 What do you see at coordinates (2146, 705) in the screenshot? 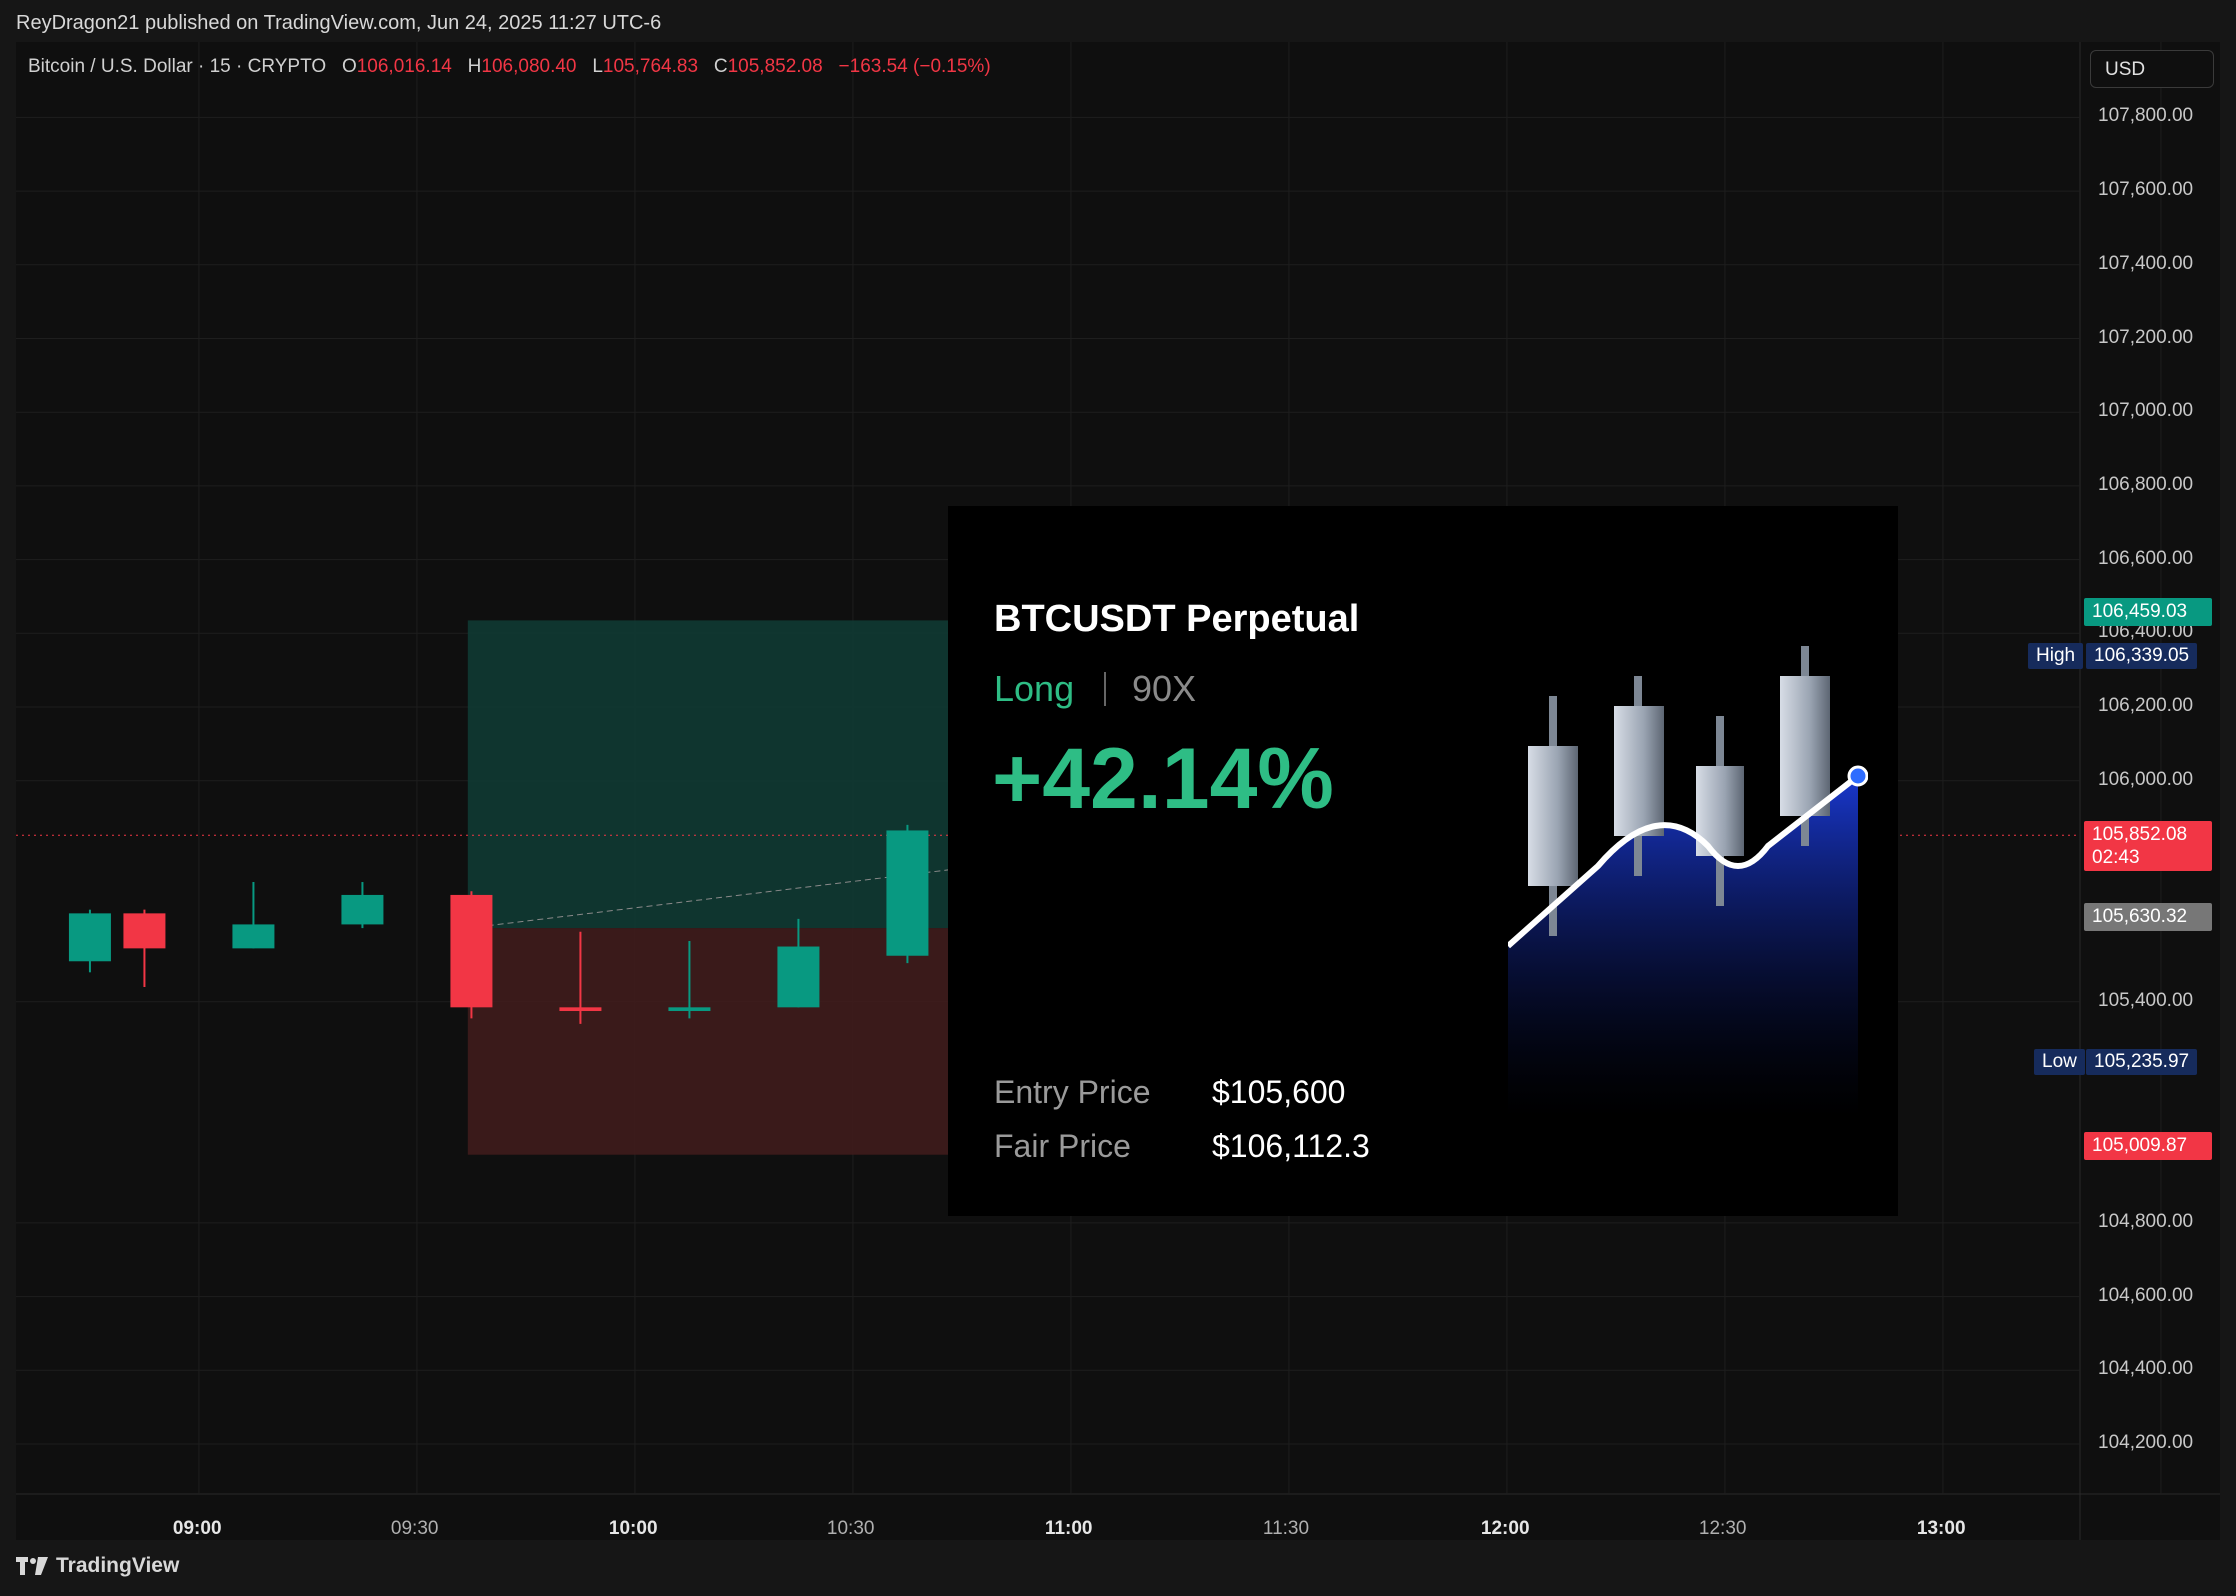
I see `price-tick-label: 106,200.00` at bounding box center [2146, 705].